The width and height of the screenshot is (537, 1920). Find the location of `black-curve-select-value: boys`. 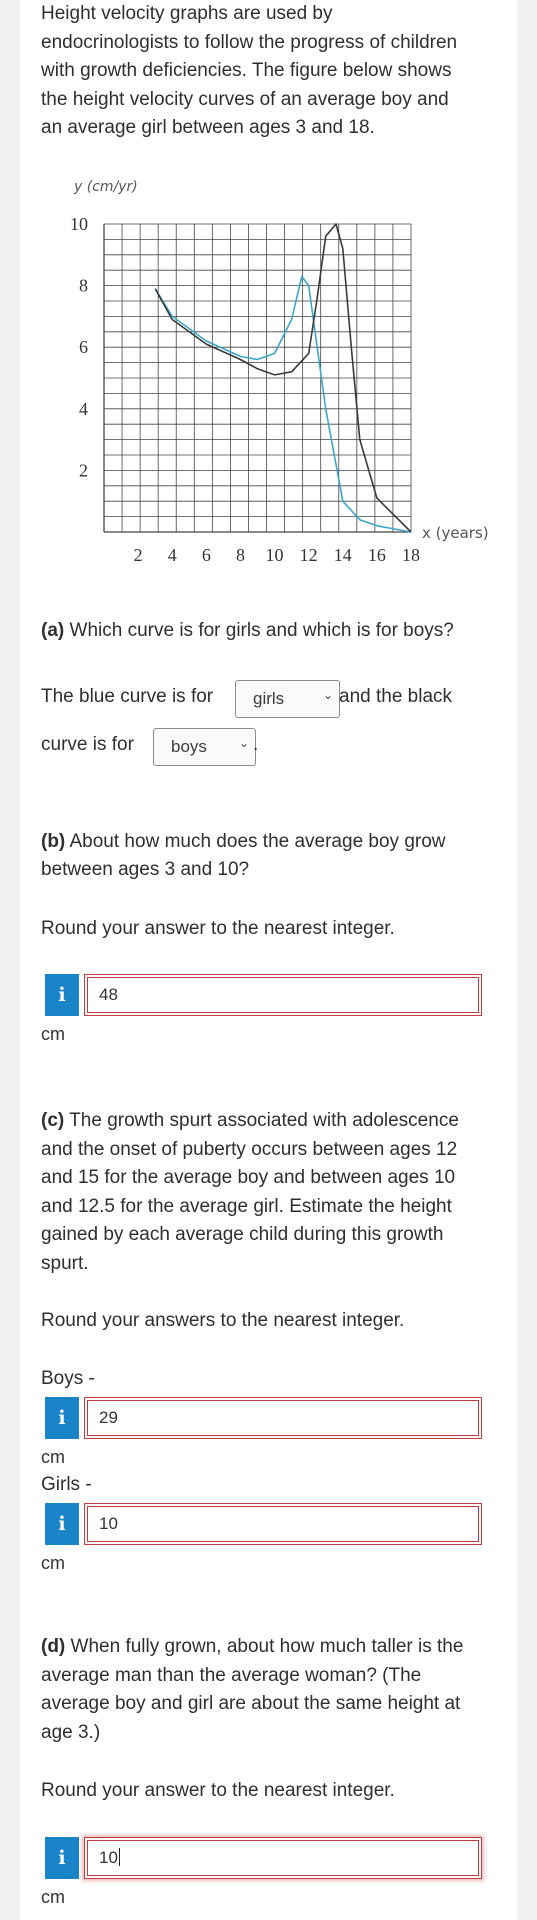

black-curve-select-value: boys is located at coordinates (189, 746).